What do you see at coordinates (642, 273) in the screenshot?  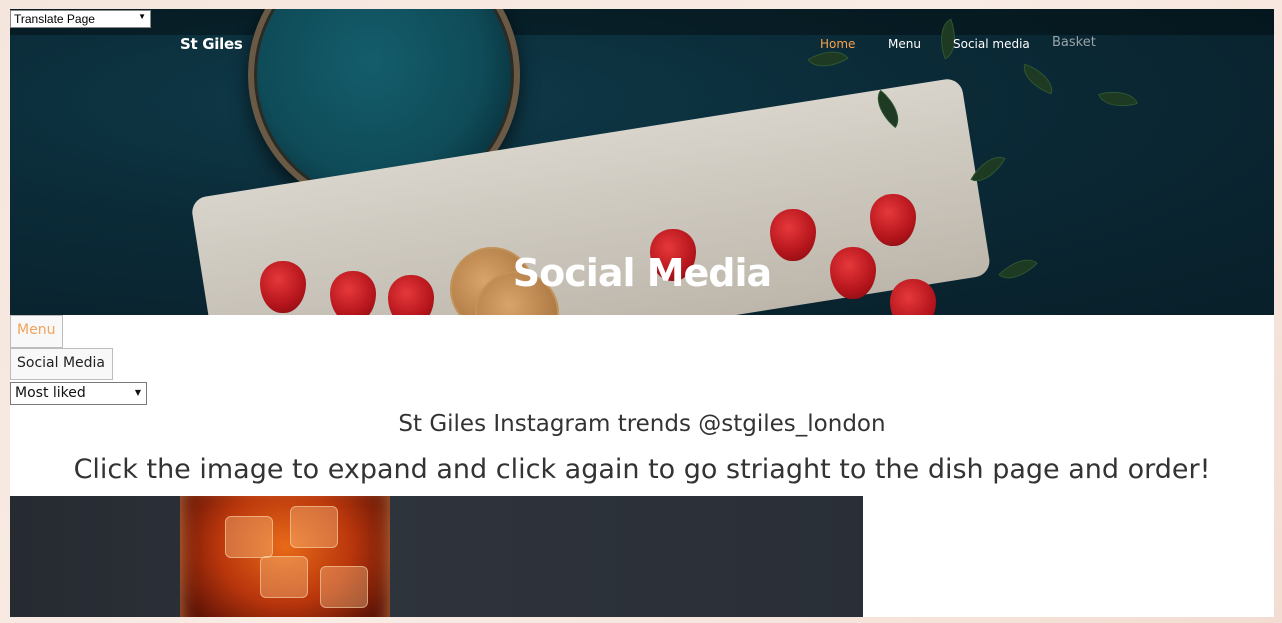 I see `page-title: Social Media` at bounding box center [642, 273].